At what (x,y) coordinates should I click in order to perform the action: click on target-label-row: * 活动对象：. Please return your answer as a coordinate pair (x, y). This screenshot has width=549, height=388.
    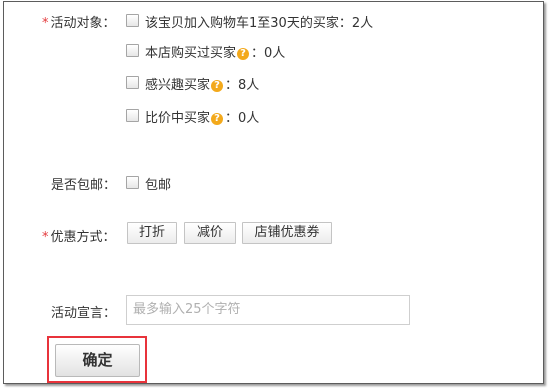
    Looking at the image, I should click on (79, 21).